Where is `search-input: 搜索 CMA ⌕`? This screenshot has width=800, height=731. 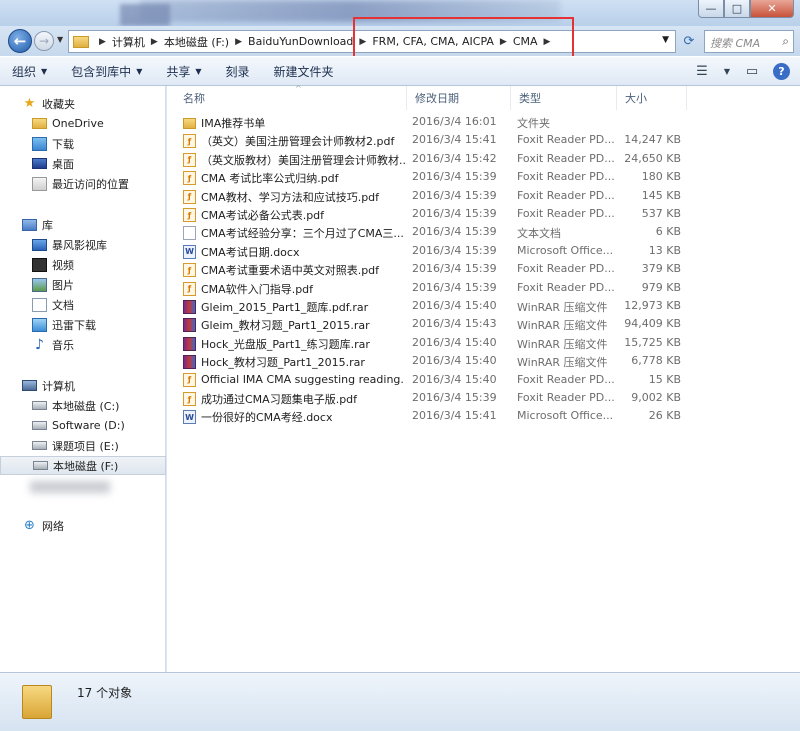 search-input: 搜索 CMA ⌕ is located at coordinates (749, 41).